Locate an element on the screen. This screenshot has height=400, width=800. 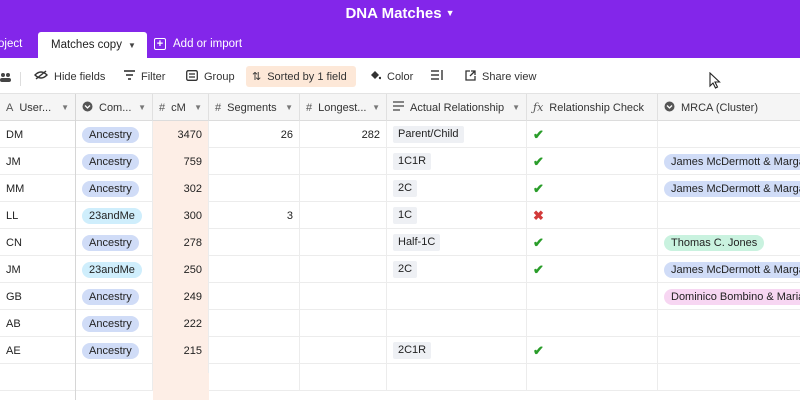
cell-cm: 302 is located at coordinates (181, 188).